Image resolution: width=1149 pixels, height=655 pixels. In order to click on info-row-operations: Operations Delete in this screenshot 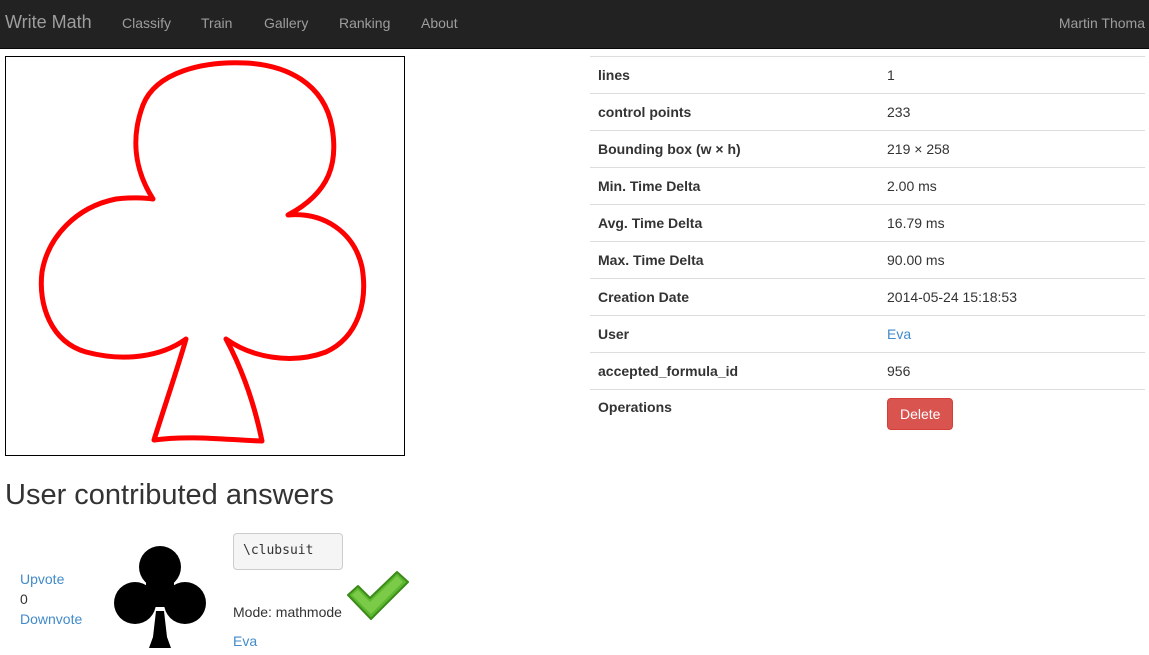, I will do `click(867, 420)`.